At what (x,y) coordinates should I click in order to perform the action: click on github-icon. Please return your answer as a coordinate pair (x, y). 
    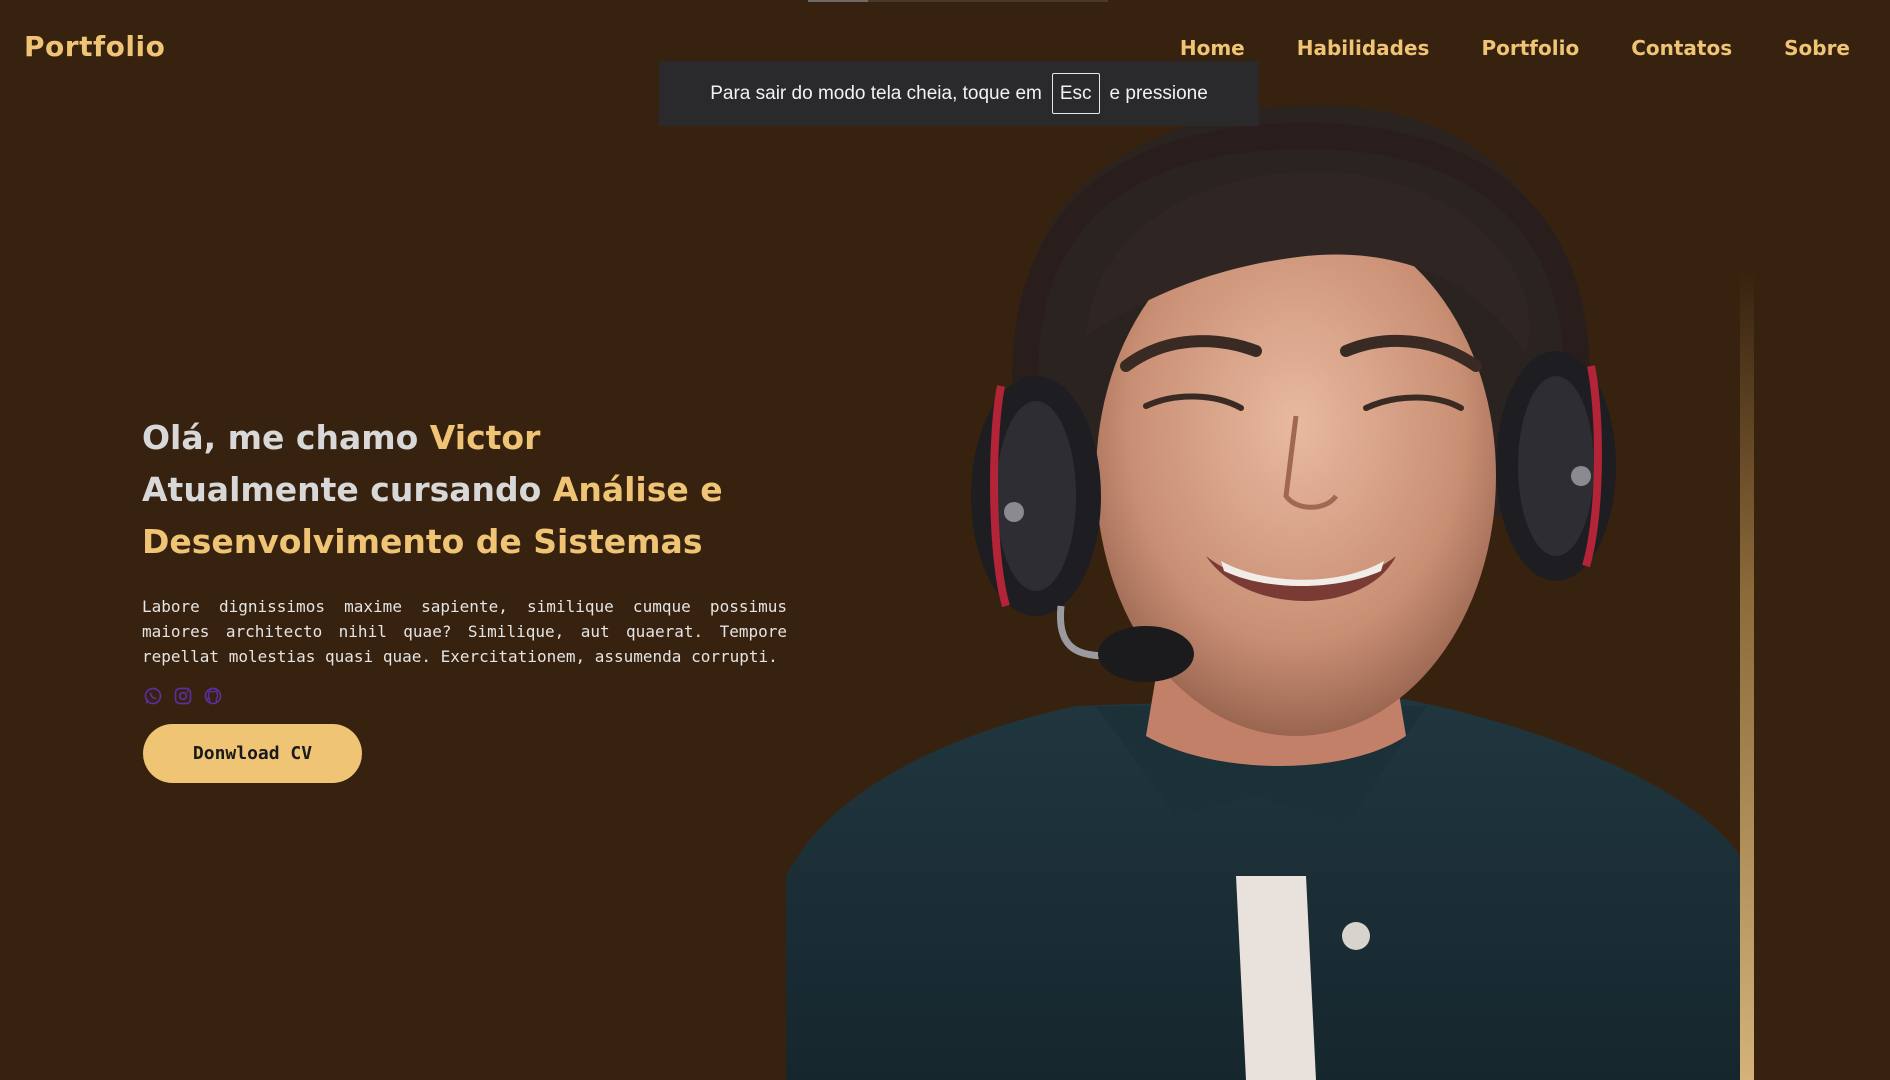
    Looking at the image, I should click on (213, 696).